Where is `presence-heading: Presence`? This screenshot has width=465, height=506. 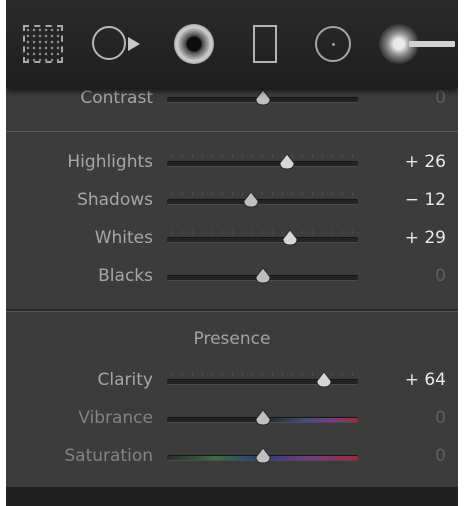
presence-heading: Presence is located at coordinates (232, 339).